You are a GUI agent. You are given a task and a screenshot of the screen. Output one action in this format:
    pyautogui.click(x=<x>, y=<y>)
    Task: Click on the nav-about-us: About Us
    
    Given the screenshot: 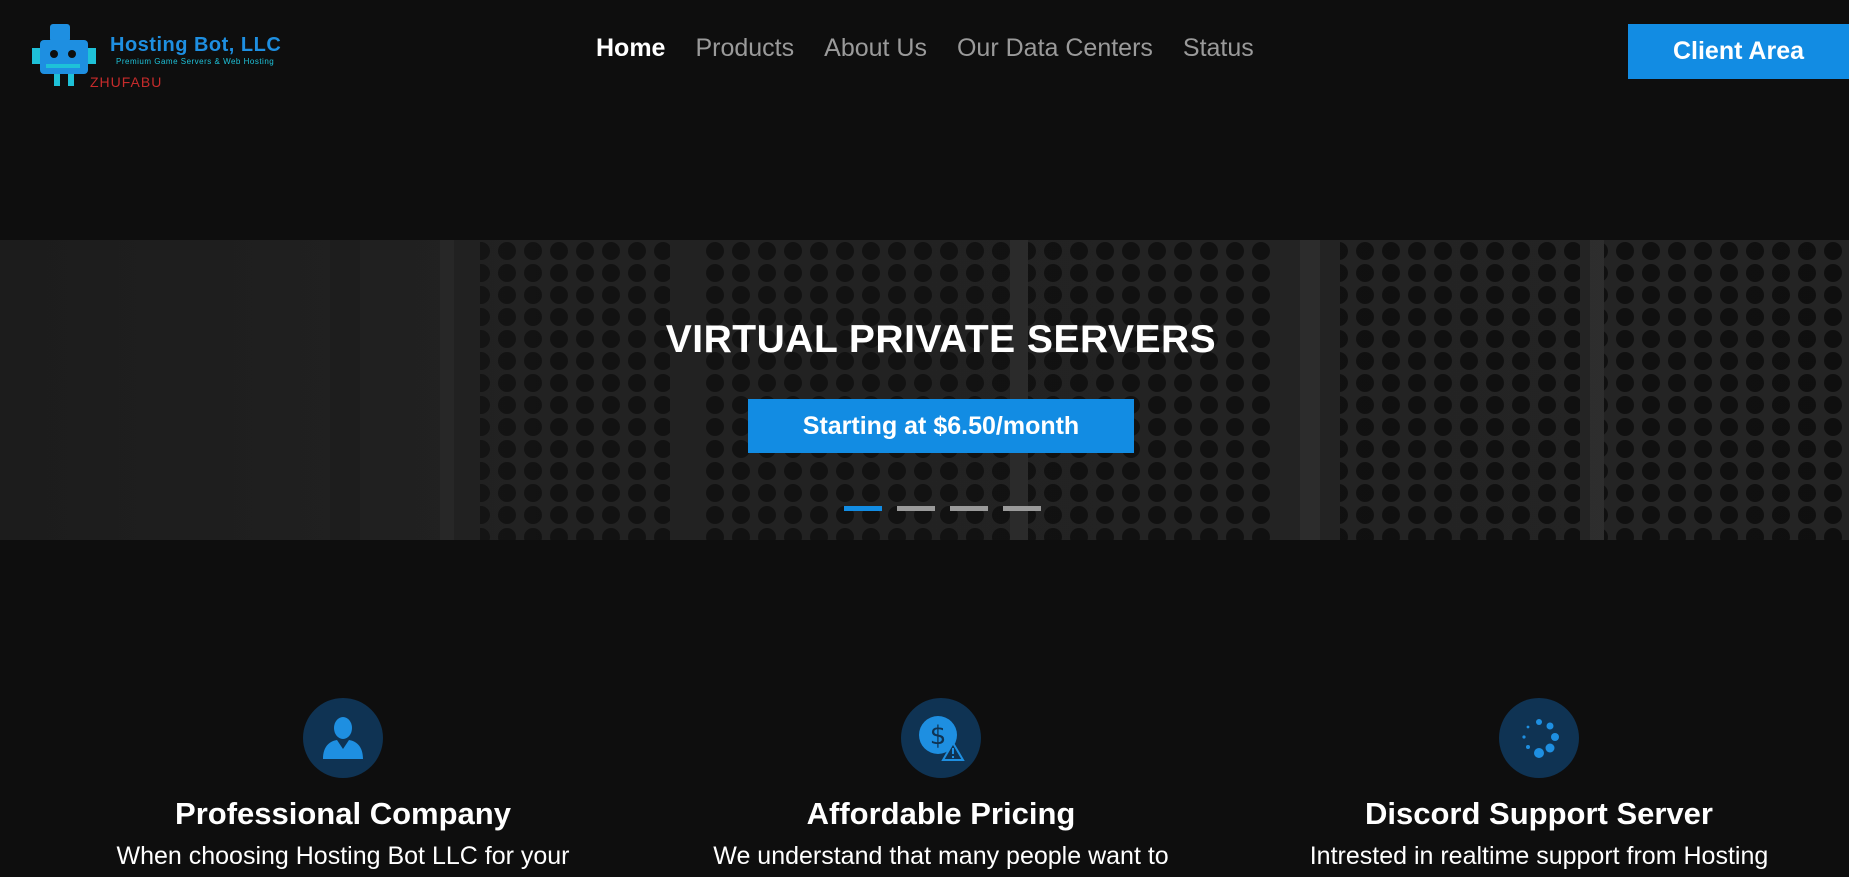 What is the action you would take?
    pyautogui.click(x=875, y=48)
    